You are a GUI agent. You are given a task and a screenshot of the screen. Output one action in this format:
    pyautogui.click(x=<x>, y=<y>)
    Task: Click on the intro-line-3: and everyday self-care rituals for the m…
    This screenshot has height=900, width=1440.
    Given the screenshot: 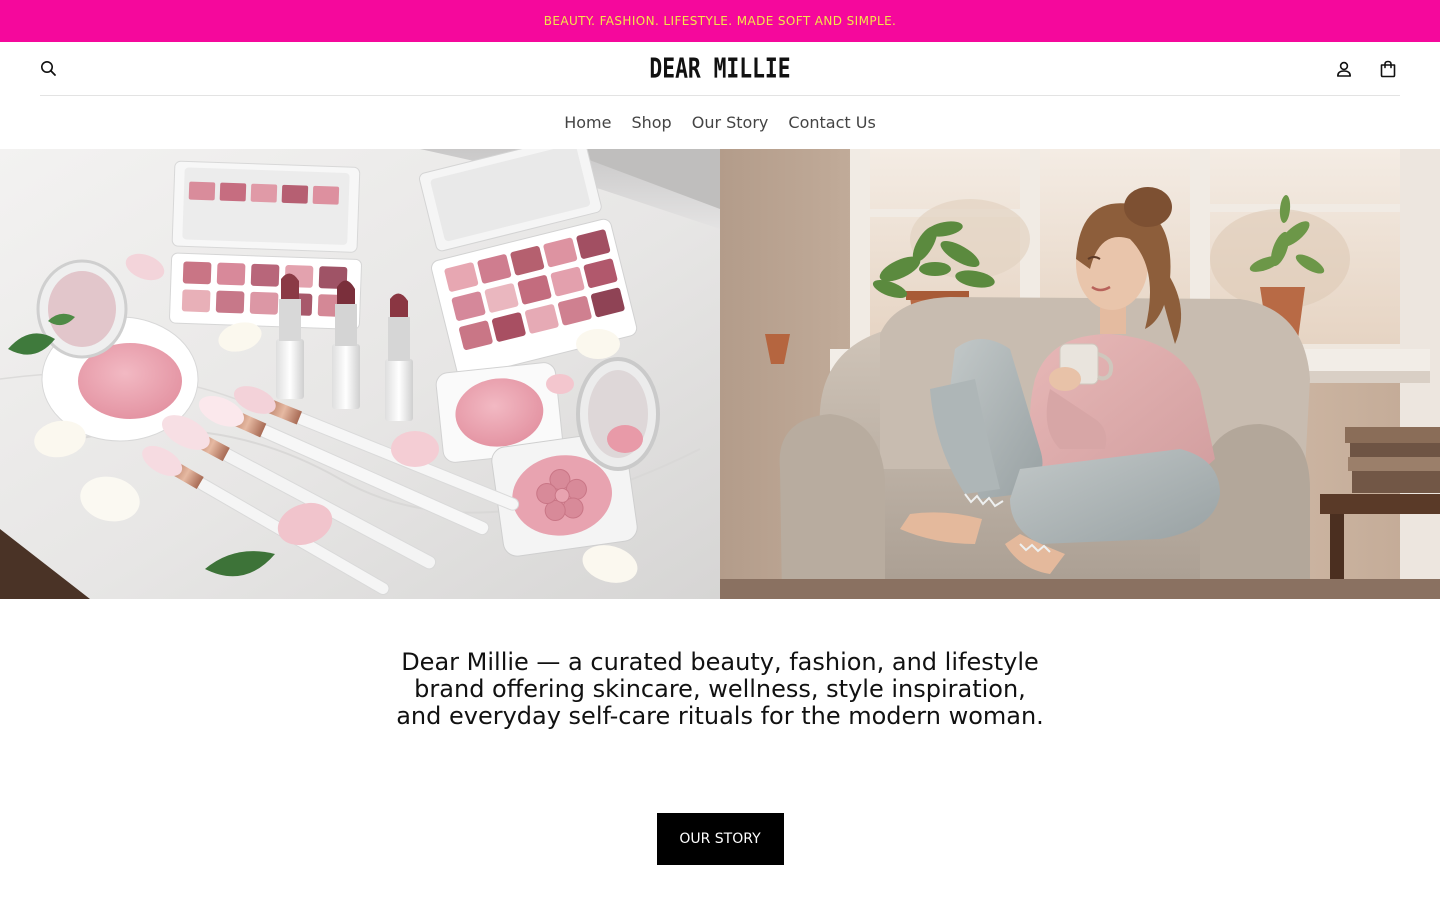 What is the action you would take?
    pyautogui.click(x=720, y=716)
    